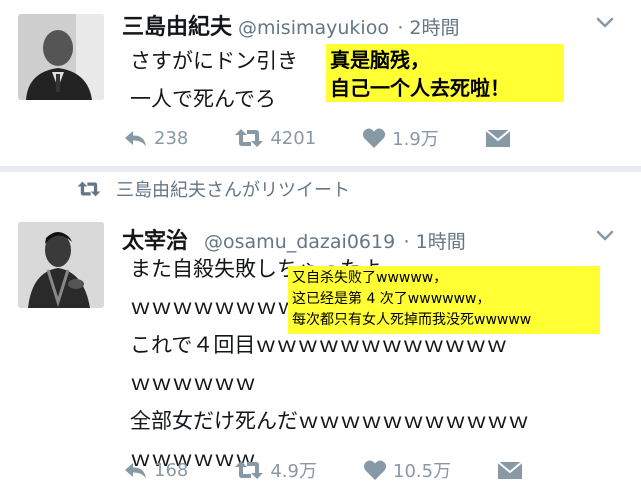 Image resolution: width=641 pixels, height=497 pixels. What do you see at coordinates (177, 27) in the screenshot?
I see `display-name: 三島由紀夫` at bounding box center [177, 27].